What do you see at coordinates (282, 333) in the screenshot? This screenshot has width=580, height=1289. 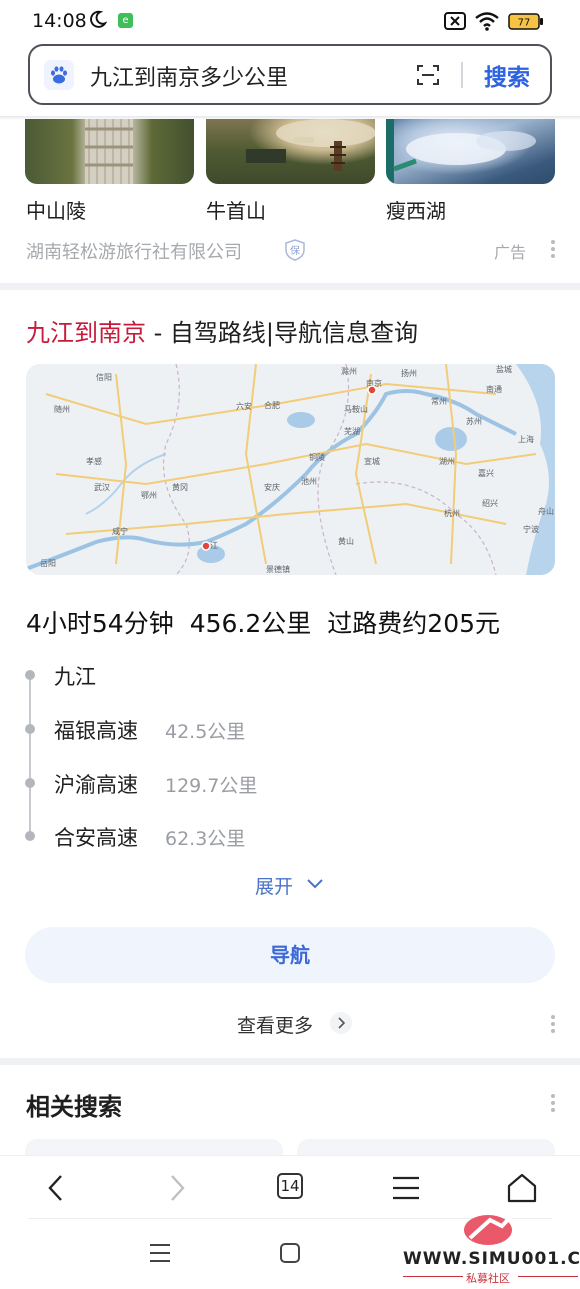 I see `route-title-rest: - 自驾路线|导航信息查询` at bounding box center [282, 333].